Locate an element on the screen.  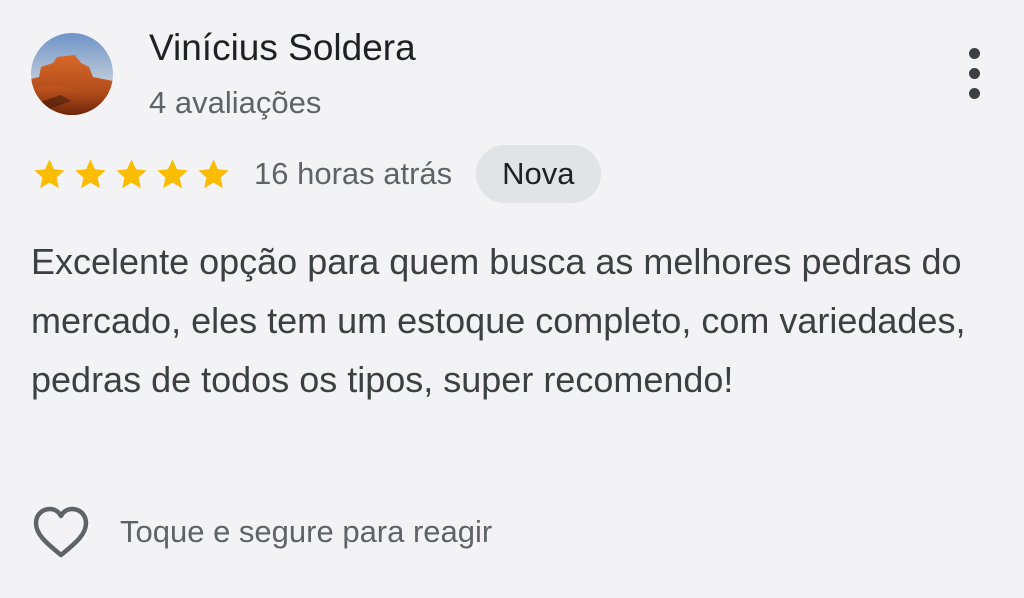
reaction-row: Toque e segure para reagir is located at coordinates (261, 532).